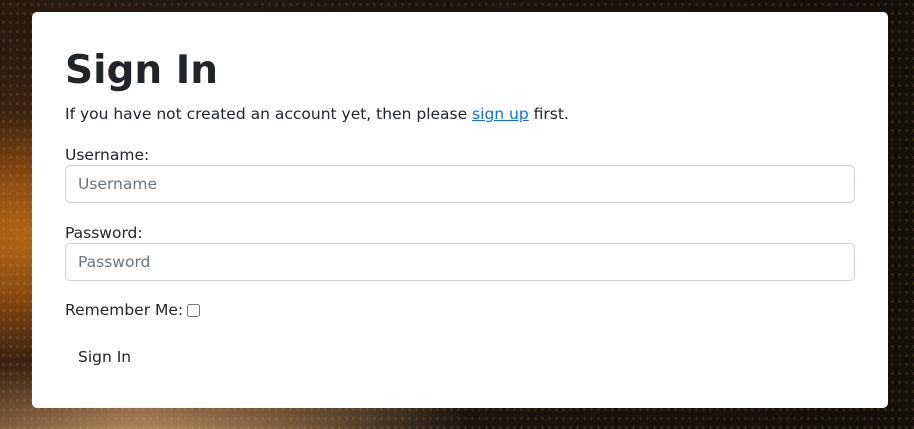 Image resolution: width=914 pixels, height=429 pixels. I want to click on password-label: Password:, so click(104, 233).